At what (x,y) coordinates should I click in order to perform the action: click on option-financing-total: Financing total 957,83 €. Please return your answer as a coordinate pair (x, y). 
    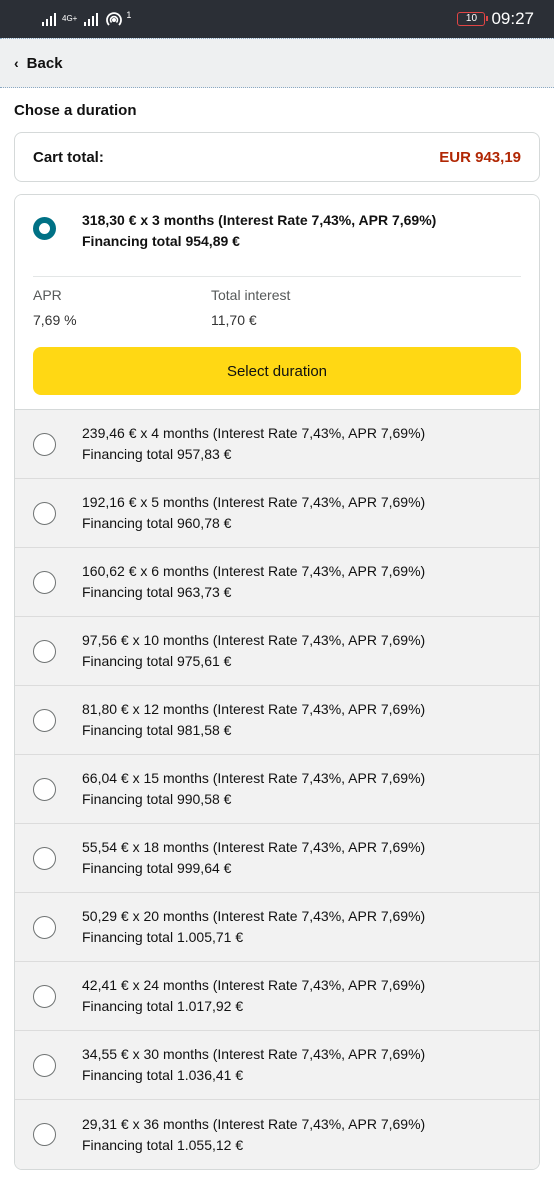
    Looking at the image, I should click on (157, 454).